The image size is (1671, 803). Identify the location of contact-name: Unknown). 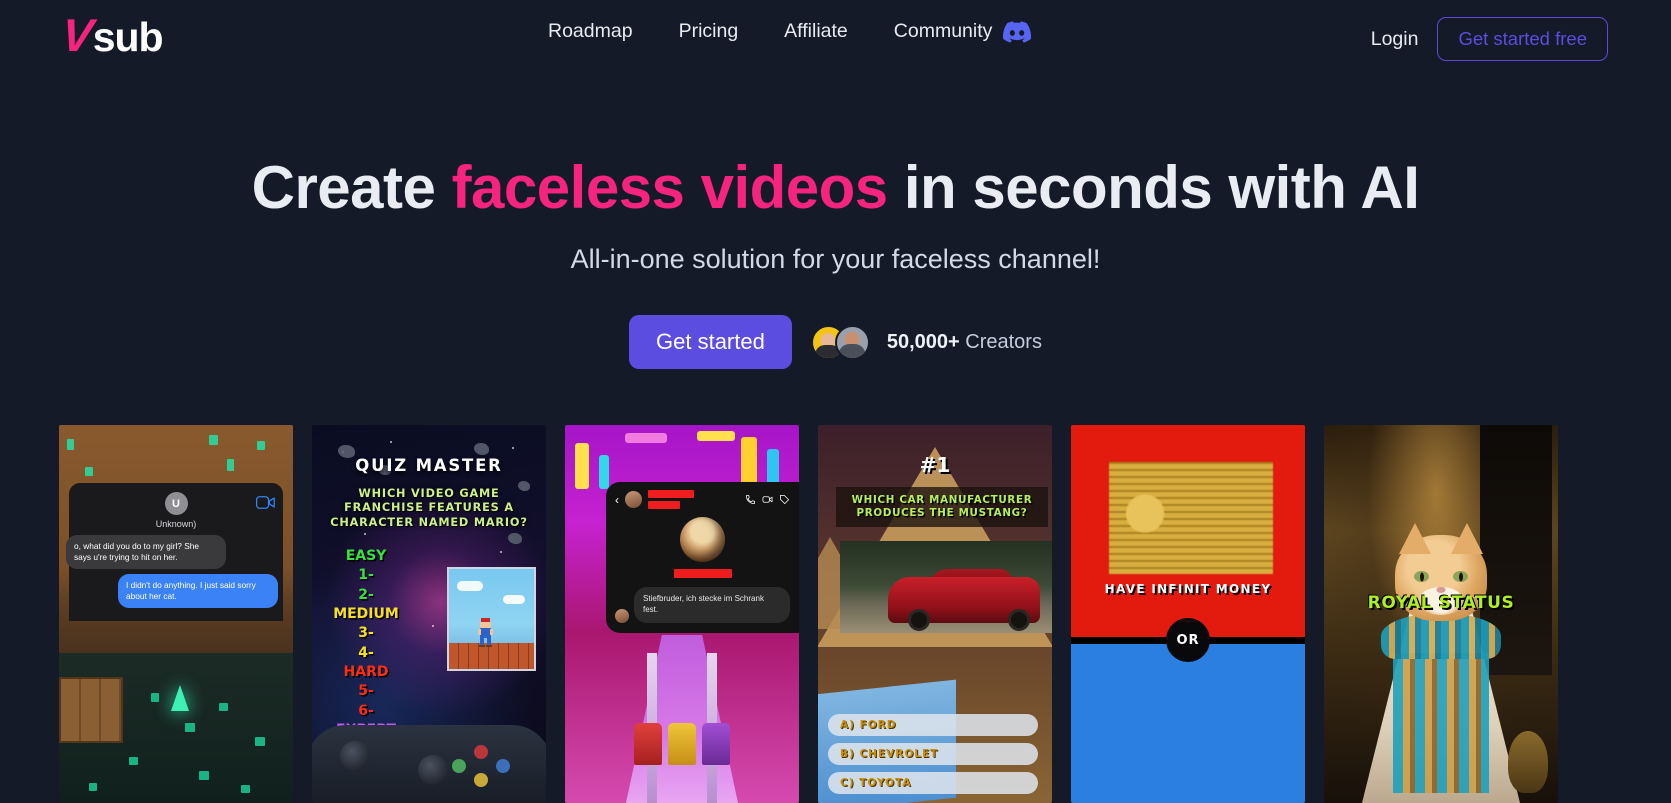
(176, 524).